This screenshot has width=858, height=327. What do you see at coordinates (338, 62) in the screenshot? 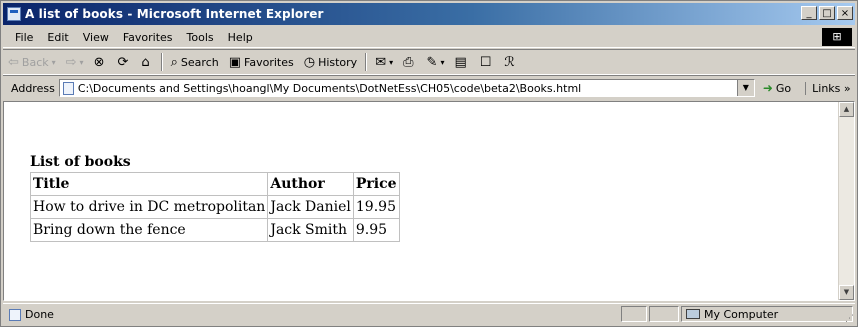
I see `history-label: History` at bounding box center [338, 62].